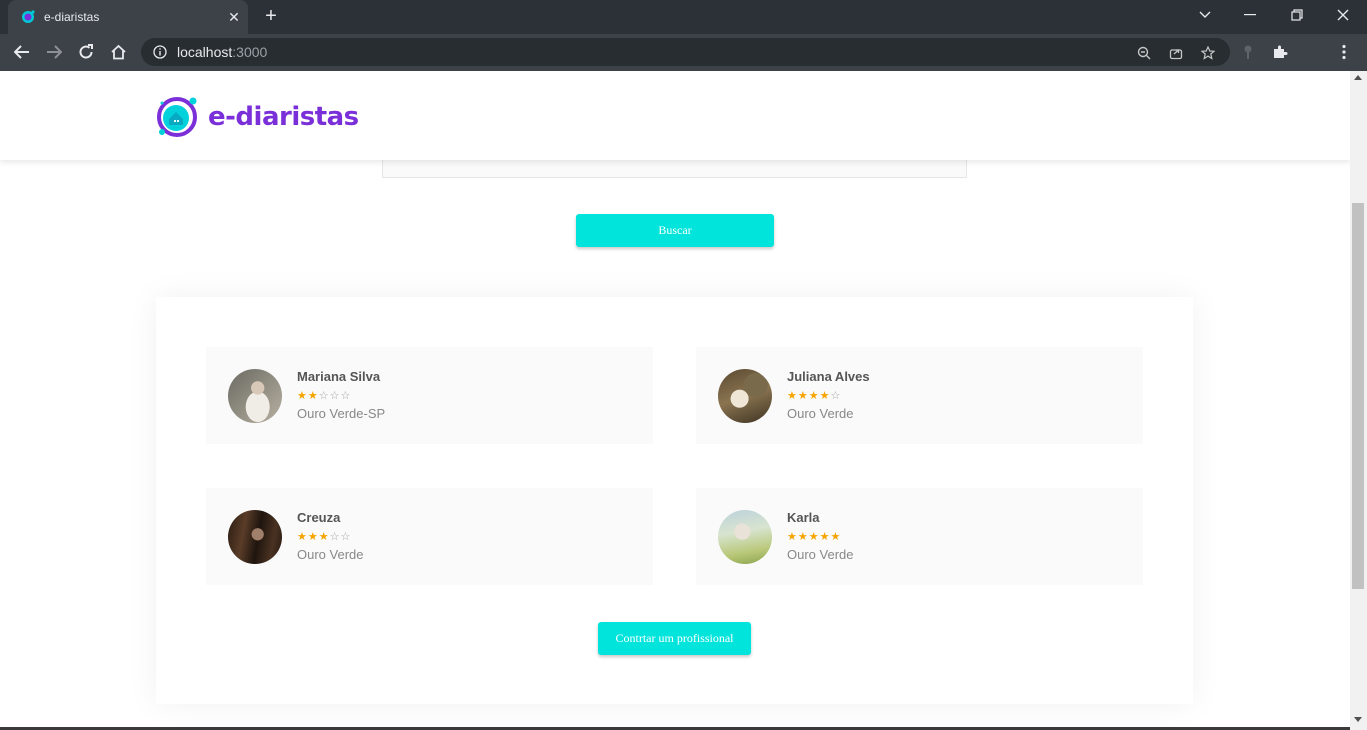 Image resolution: width=1367 pixels, height=730 pixels. I want to click on rating-stars: ★★★★★, so click(820, 537).